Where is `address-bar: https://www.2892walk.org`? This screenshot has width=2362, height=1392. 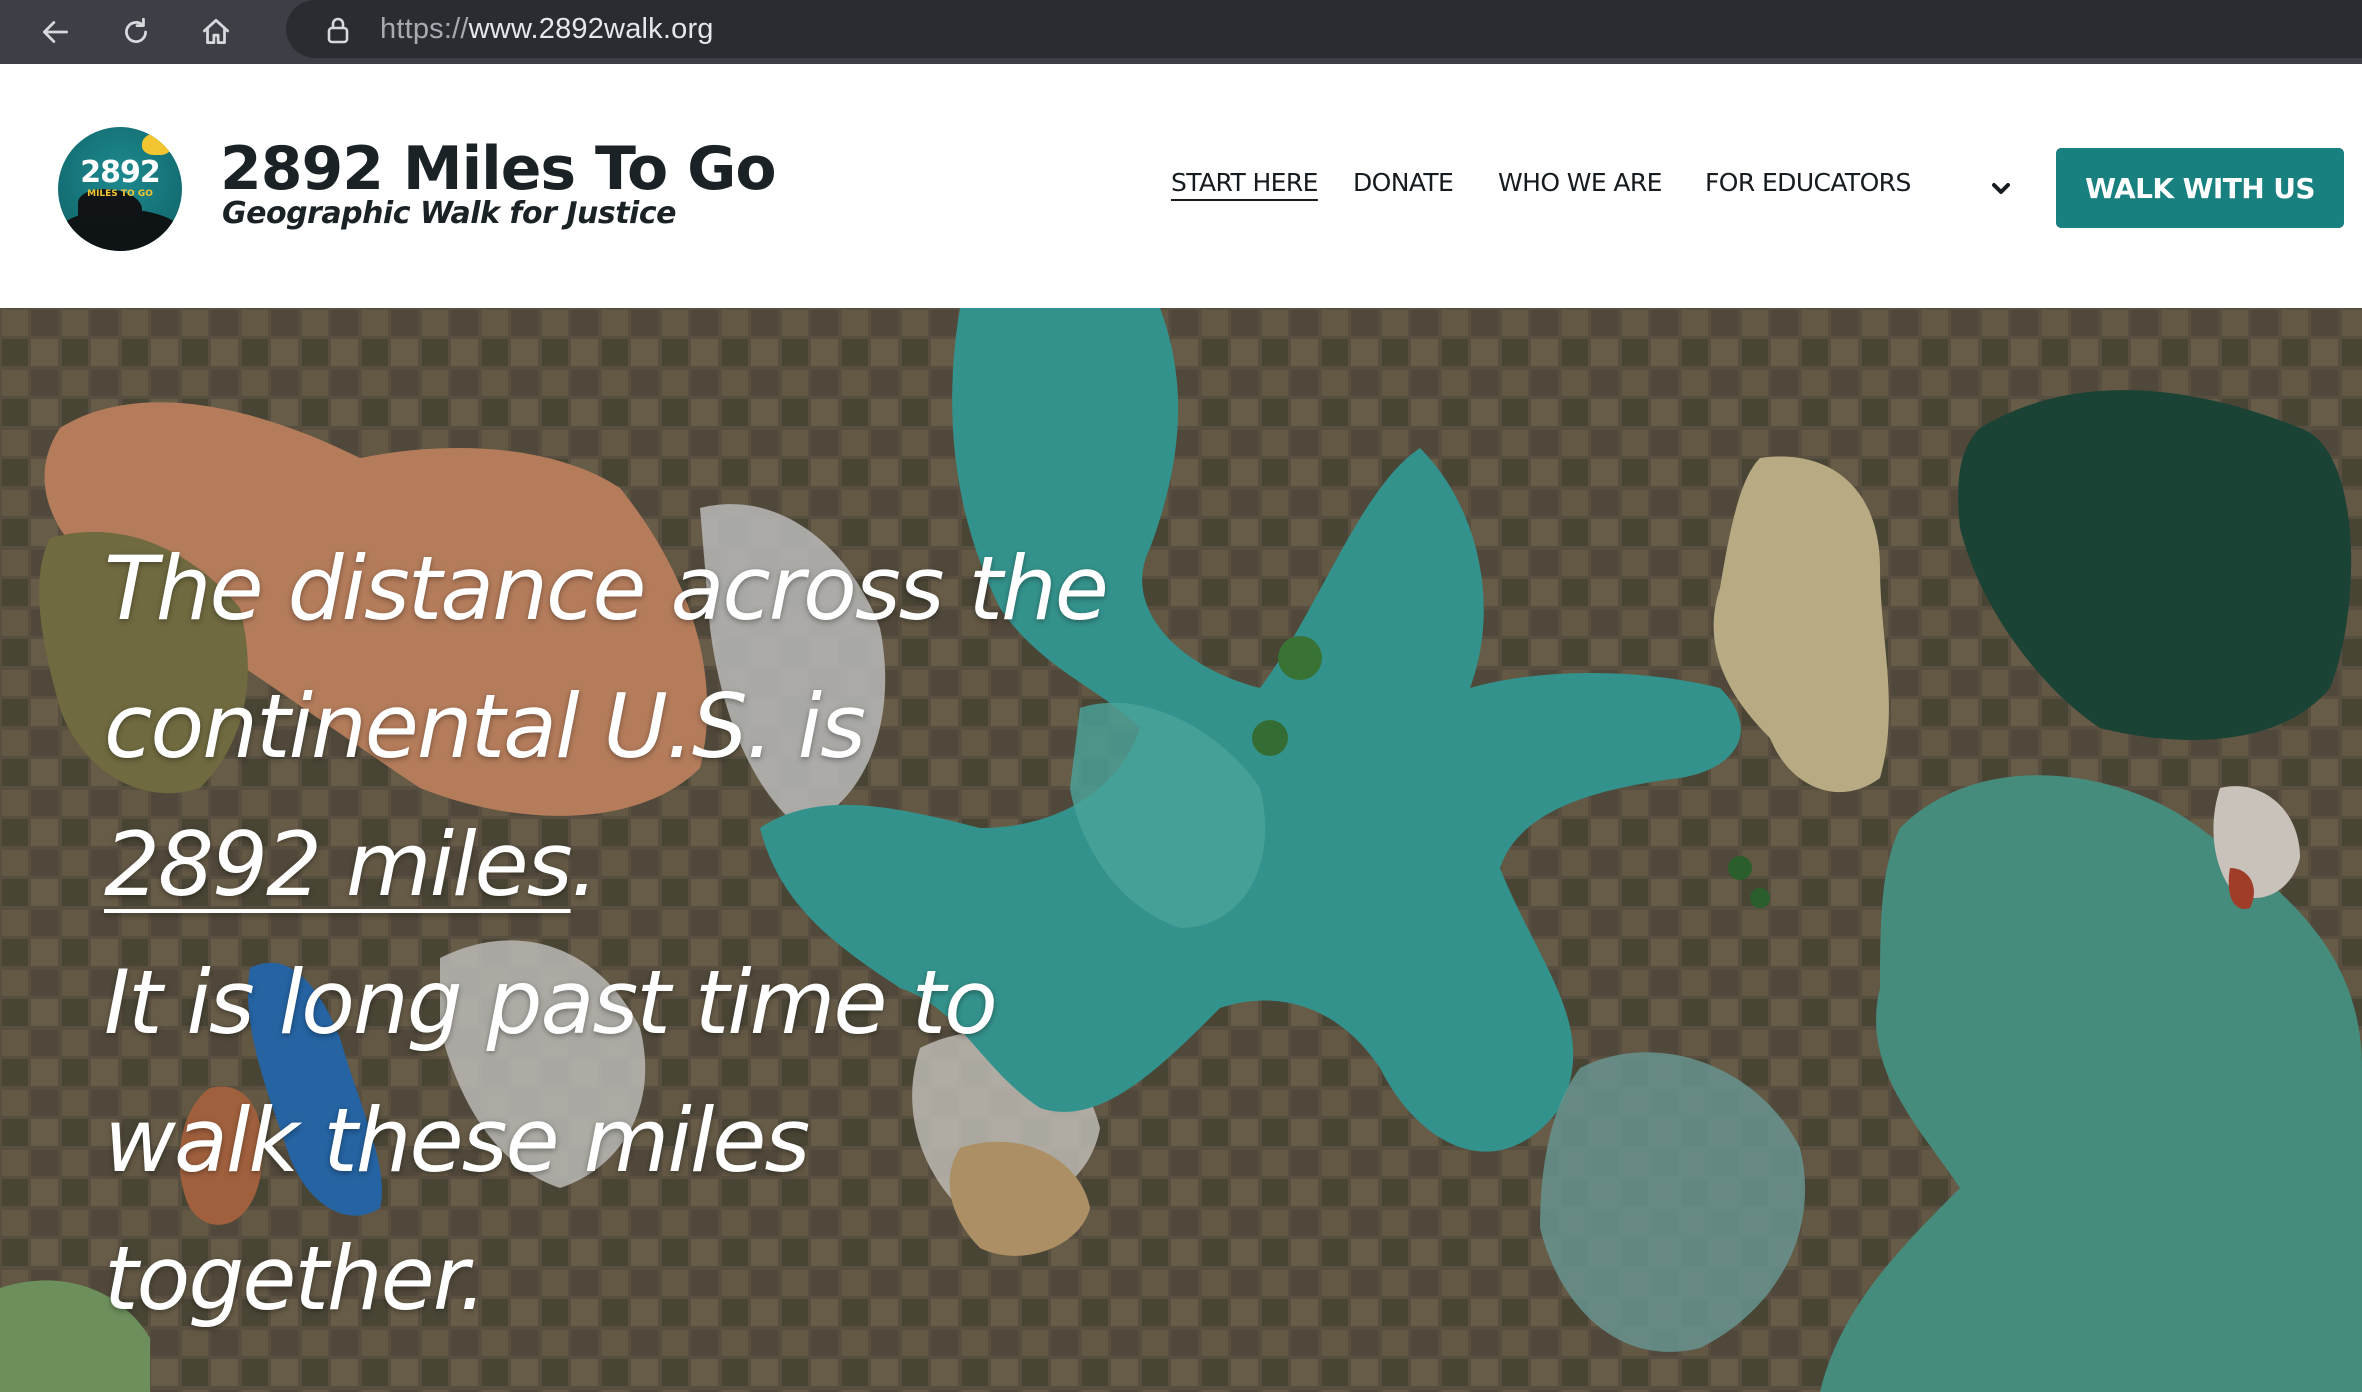 address-bar: https://www.2892walk.org is located at coordinates (1324, 29).